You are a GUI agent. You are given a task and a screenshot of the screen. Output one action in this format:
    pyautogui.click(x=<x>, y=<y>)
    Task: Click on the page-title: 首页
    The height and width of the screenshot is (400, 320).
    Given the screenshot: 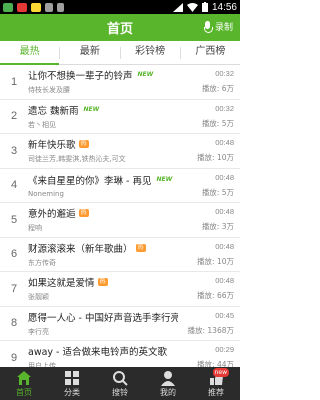 What is the action you would take?
    pyautogui.click(x=119, y=29)
    